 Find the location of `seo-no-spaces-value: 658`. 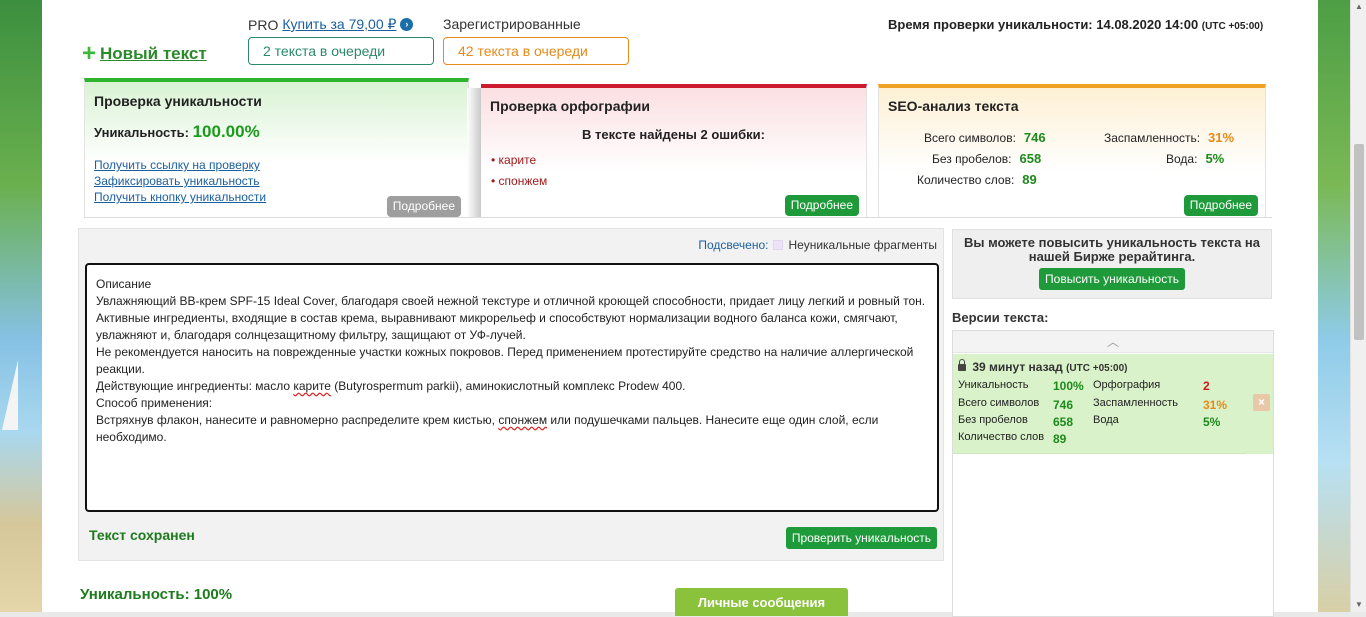

seo-no-spaces-value: 658 is located at coordinates (1030, 158).